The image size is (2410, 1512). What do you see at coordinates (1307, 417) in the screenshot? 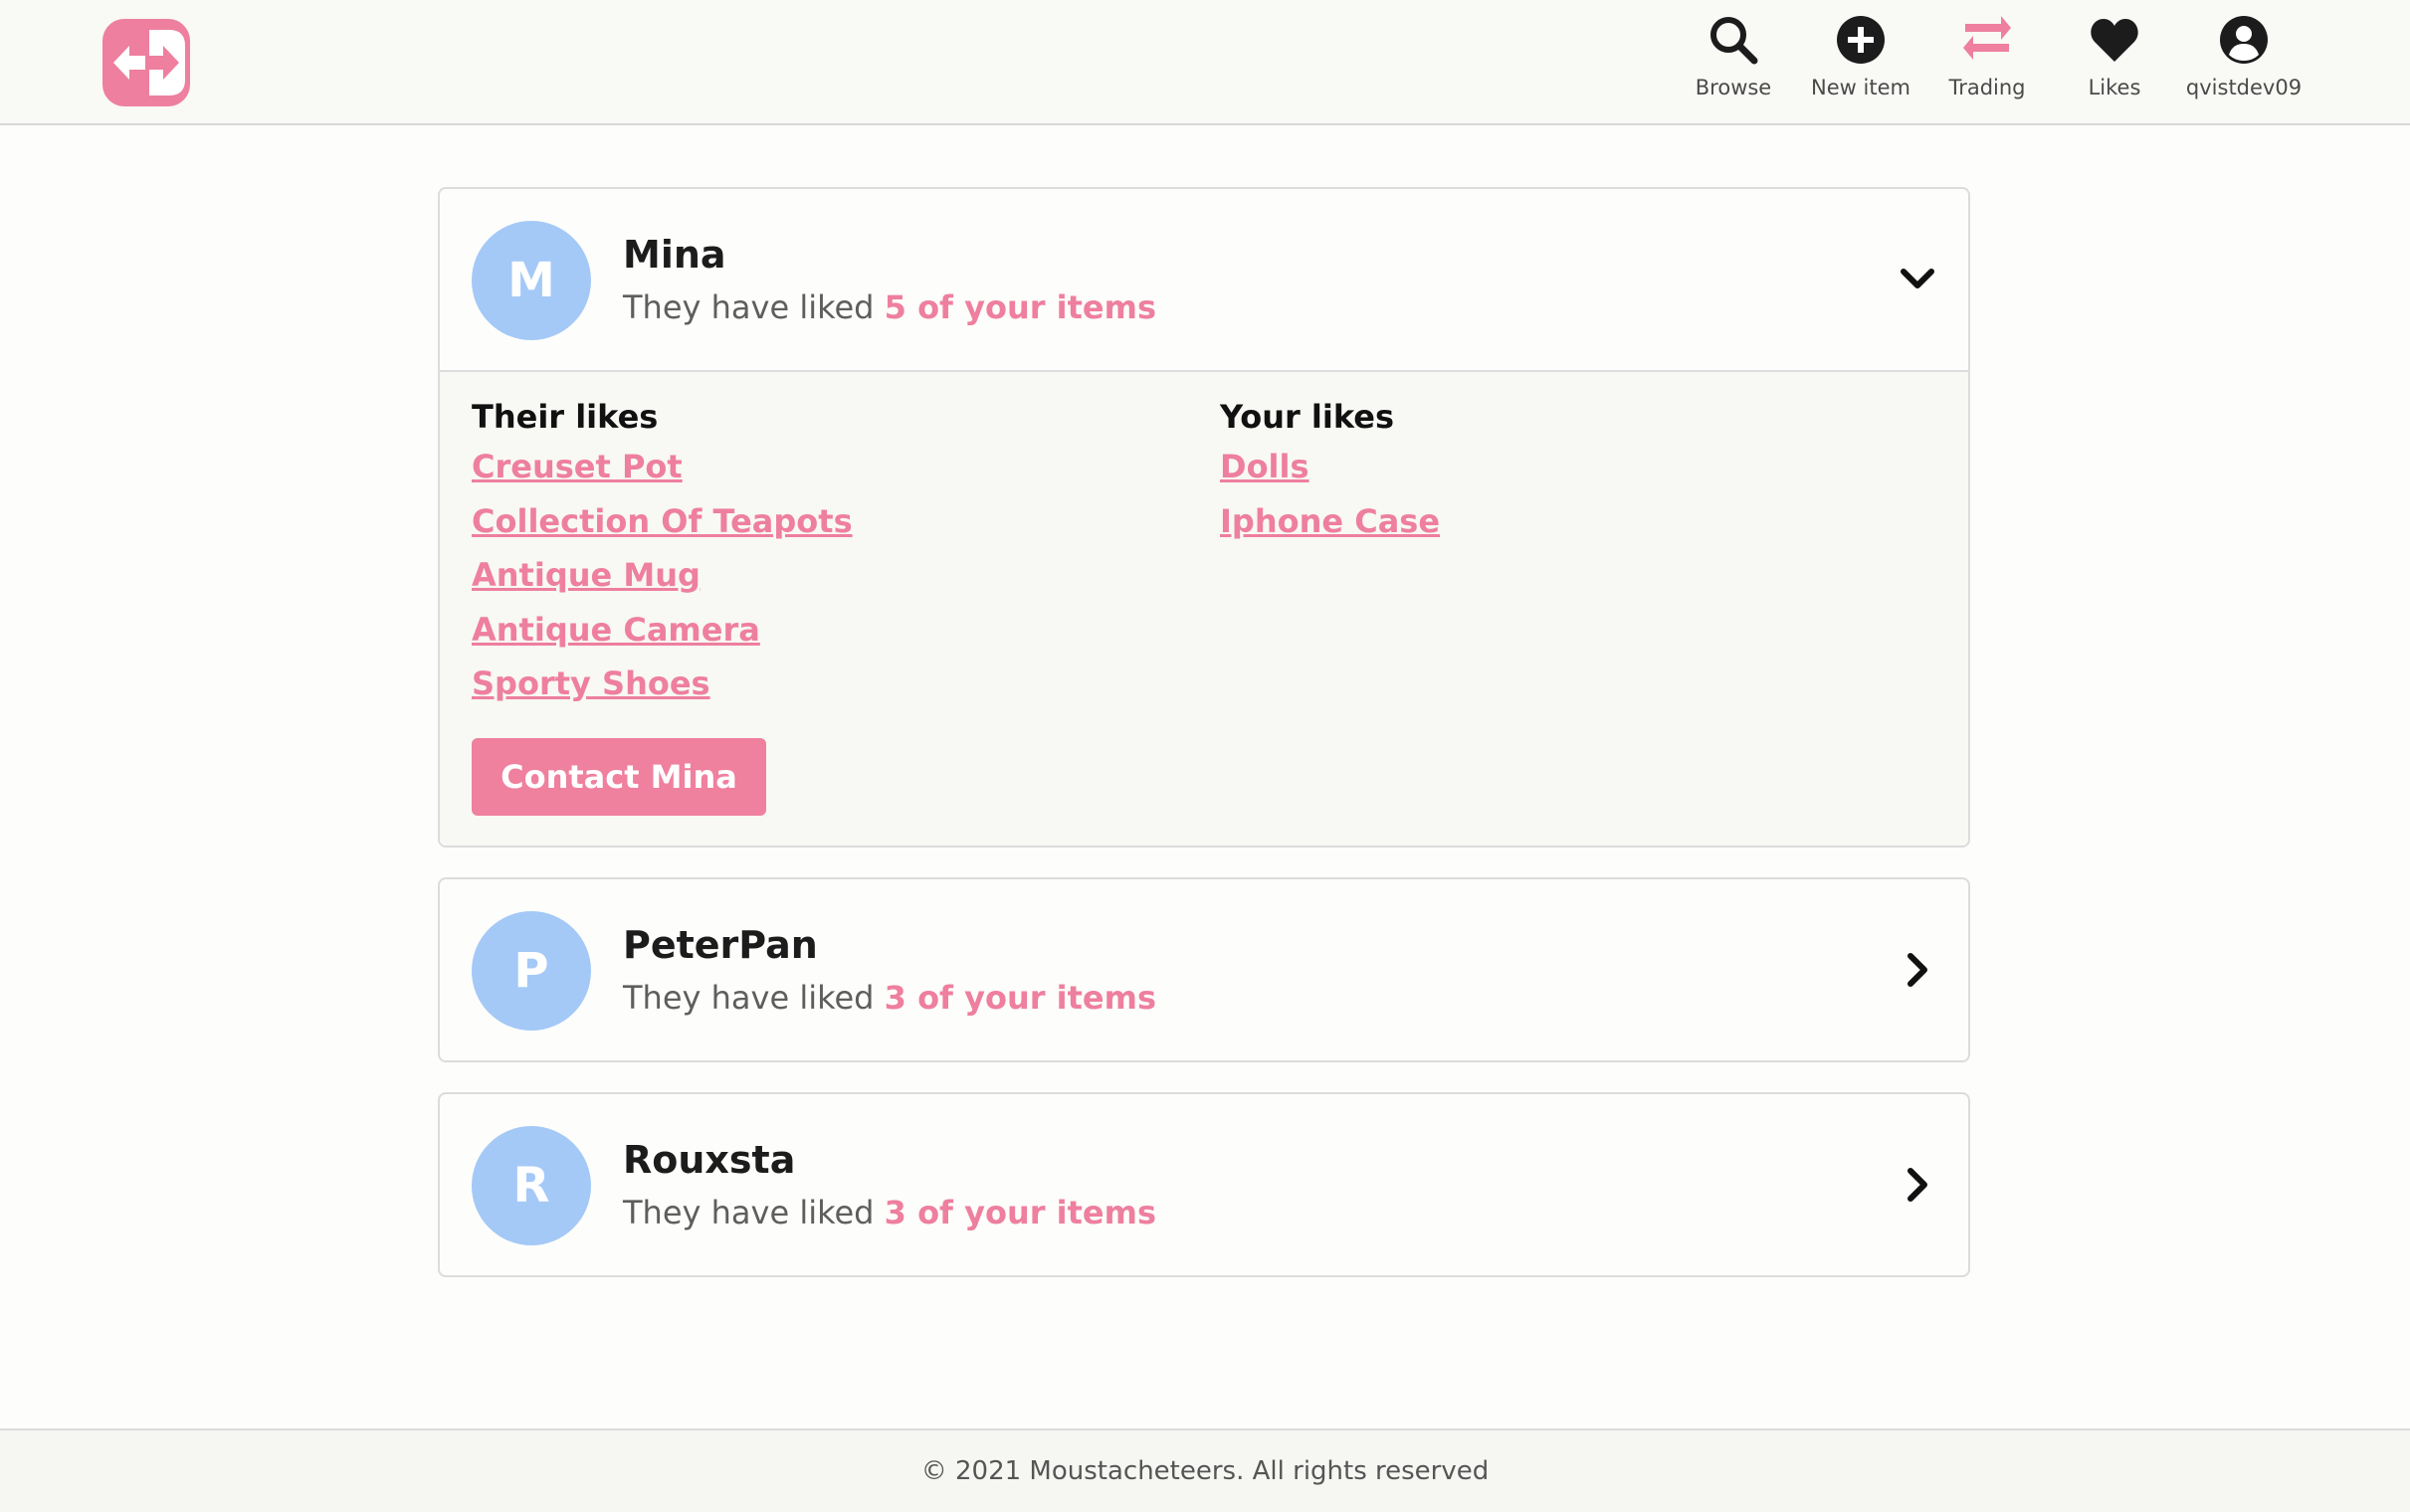
I see `your-likes-title: Your likes` at bounding box center [1307, 417].